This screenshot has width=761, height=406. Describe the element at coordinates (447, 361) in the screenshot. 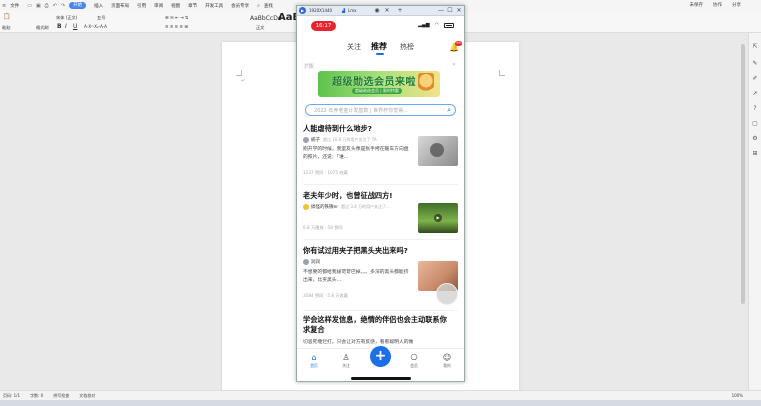

I see `nav-profile: ☺ 我的` at that location.